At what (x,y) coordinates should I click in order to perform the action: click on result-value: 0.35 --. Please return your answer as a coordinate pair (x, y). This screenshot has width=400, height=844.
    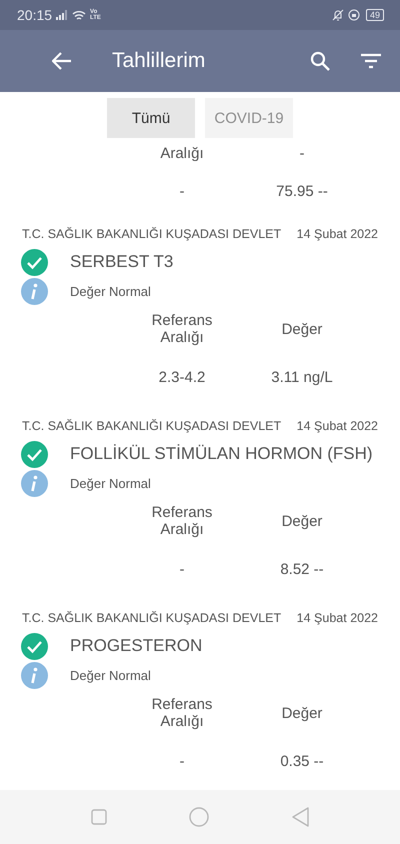
    Looking at the image, I should click on (302, 761).